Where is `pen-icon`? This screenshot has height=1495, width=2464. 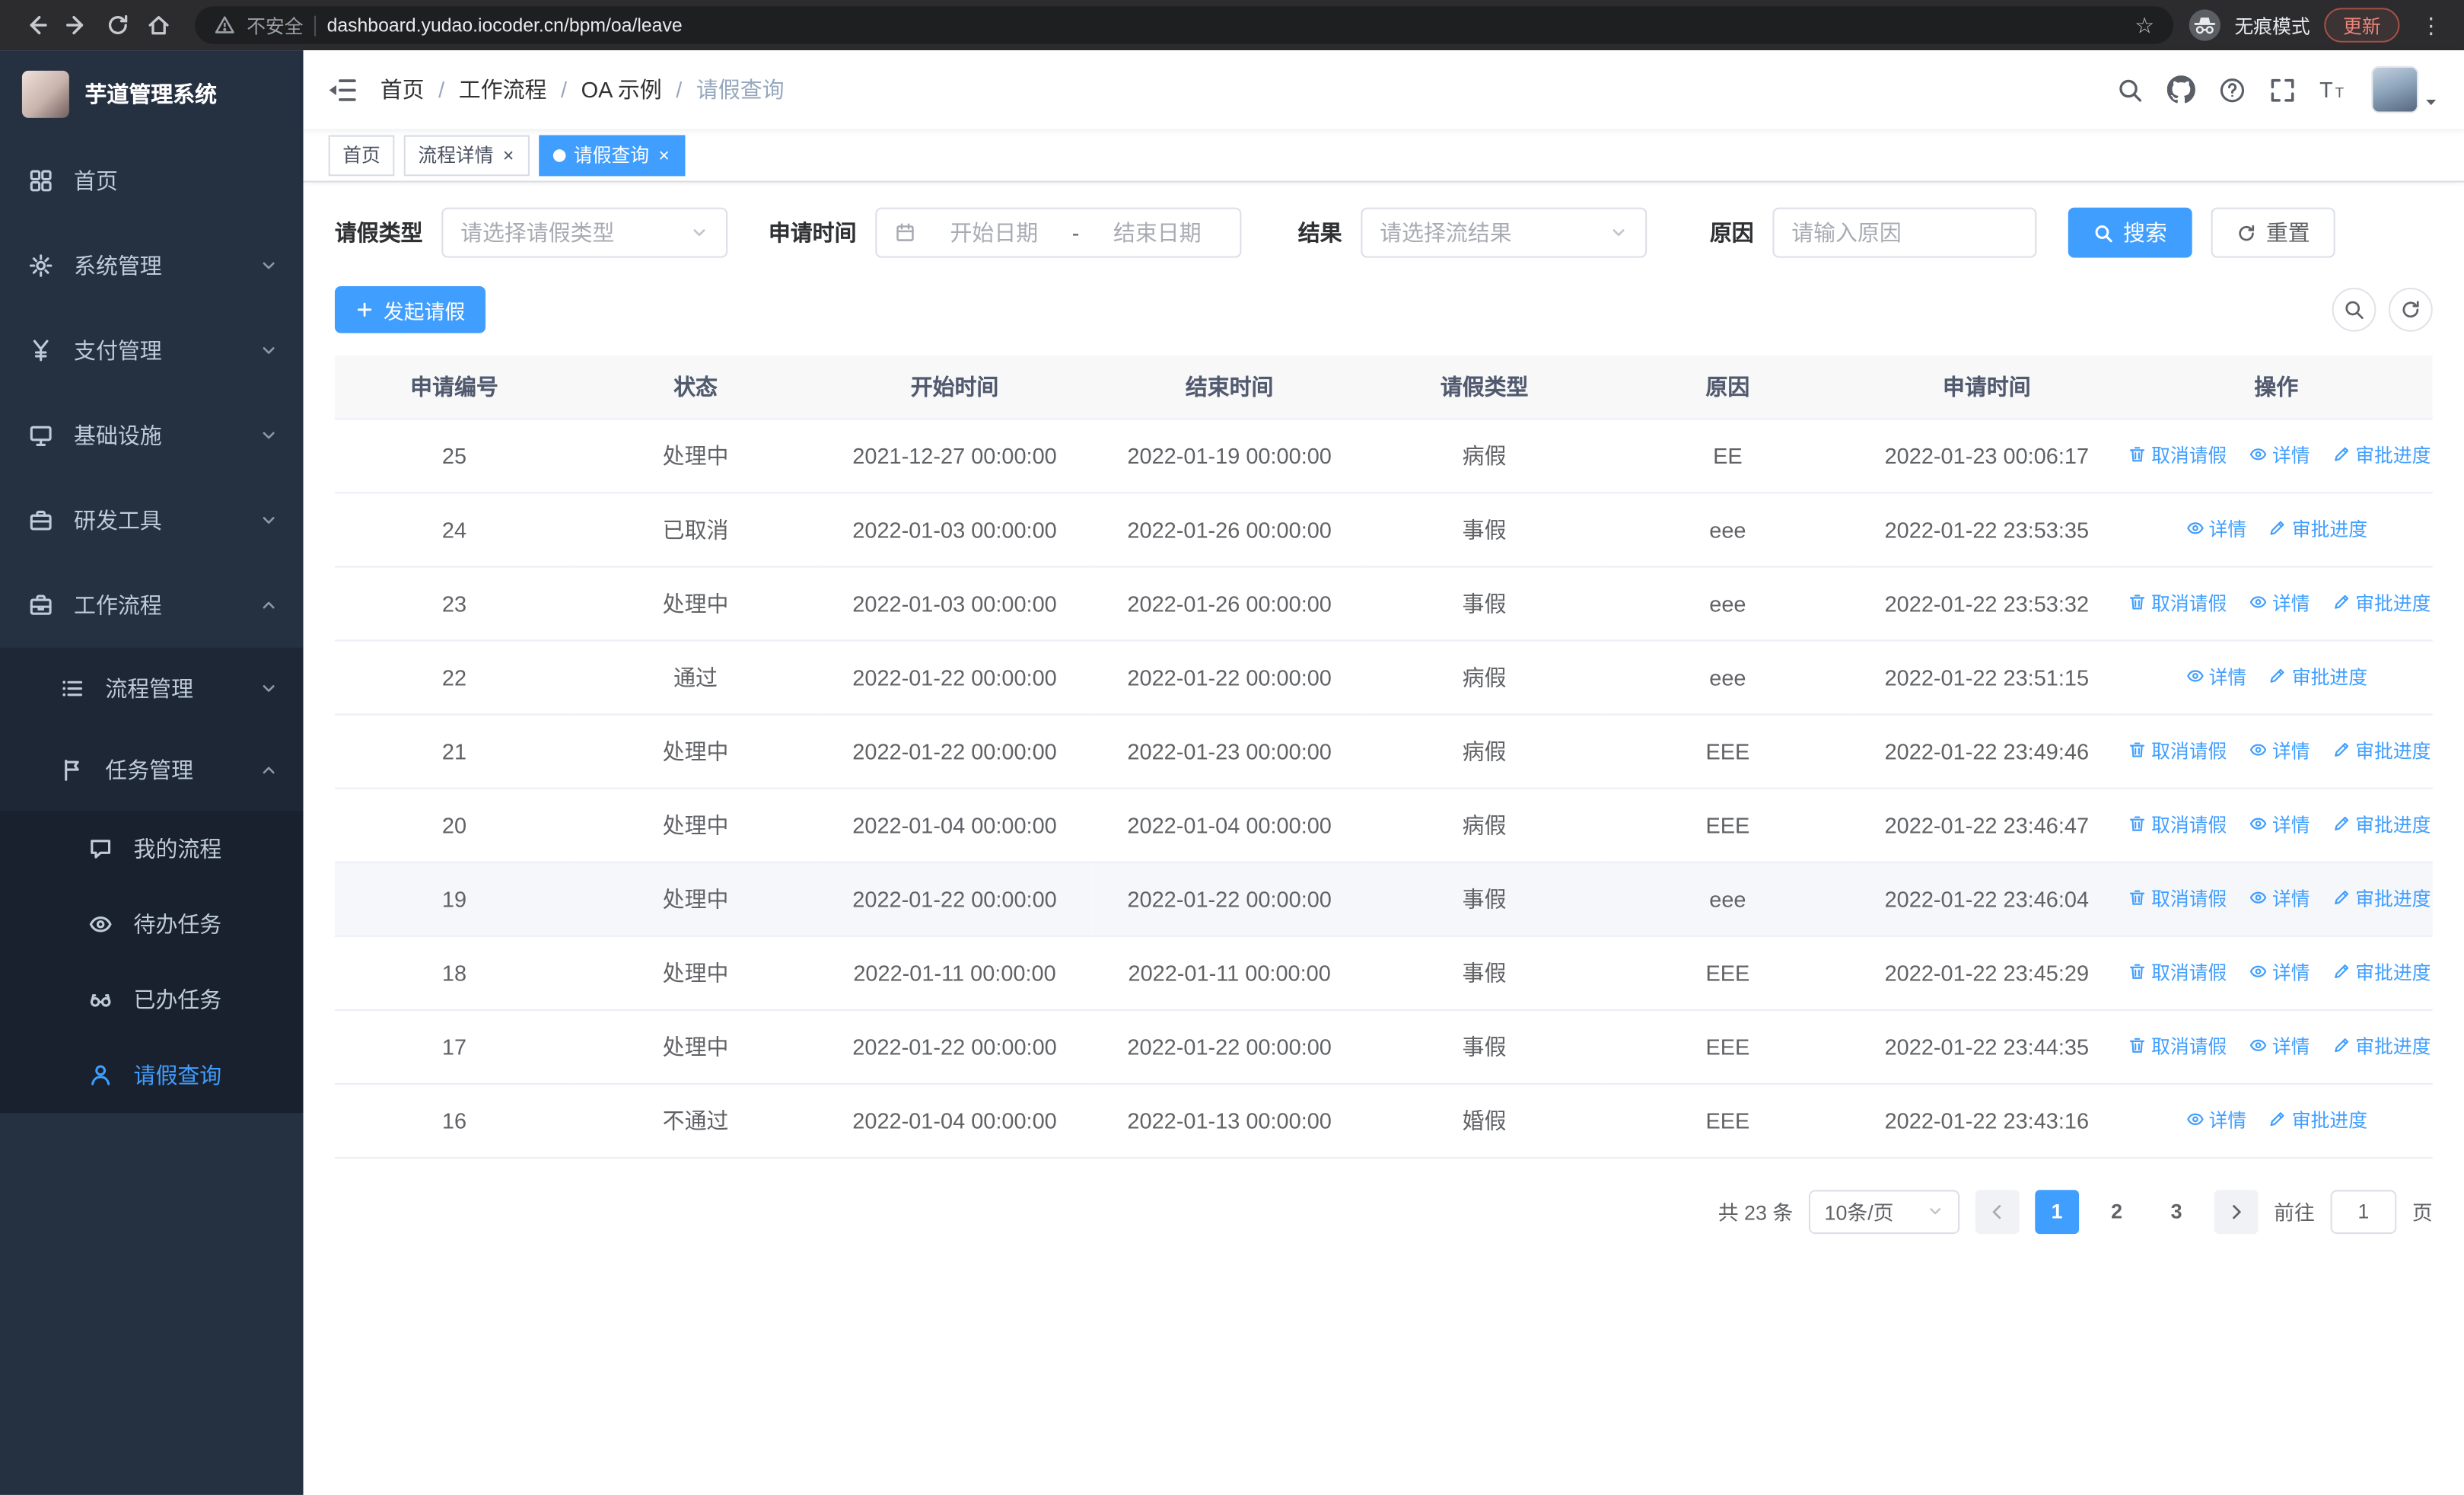
pen-icon is located at coordinates (2278, 528).